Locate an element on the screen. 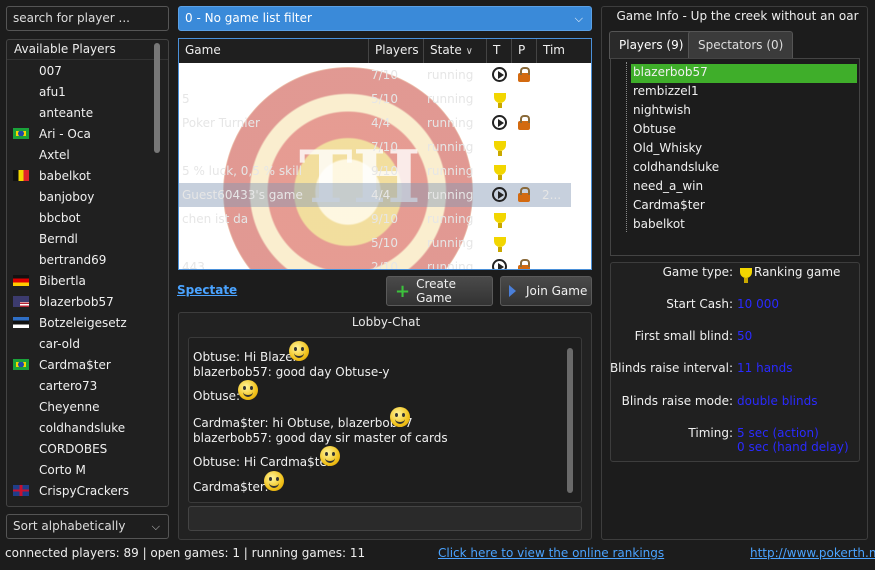 The width and height of the screenshot is (875, 570). chevron-down-icon: ⌵ is located at coordinates (578, 18).